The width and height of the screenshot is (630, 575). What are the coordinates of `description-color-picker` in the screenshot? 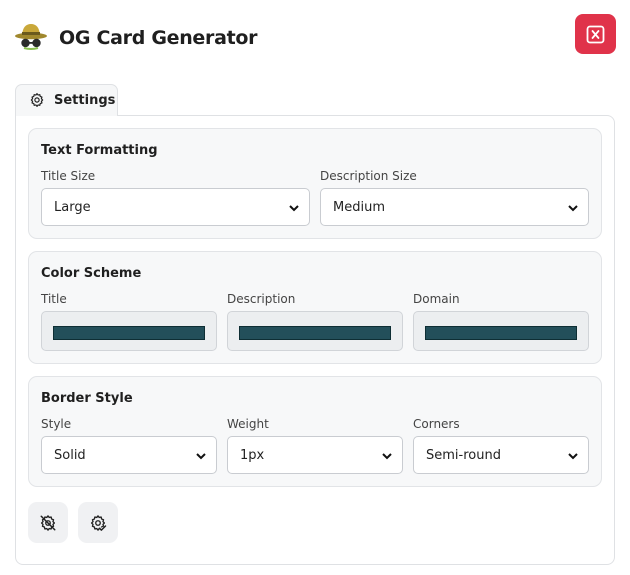 It's located at (315, 331).